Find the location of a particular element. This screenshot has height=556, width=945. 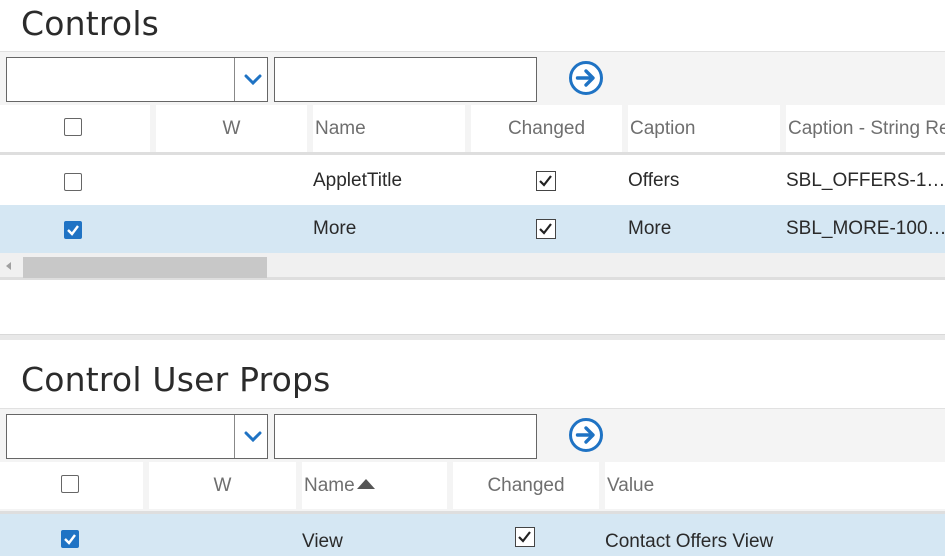

cell-caption: Offers is located at coordinates (654, 180).